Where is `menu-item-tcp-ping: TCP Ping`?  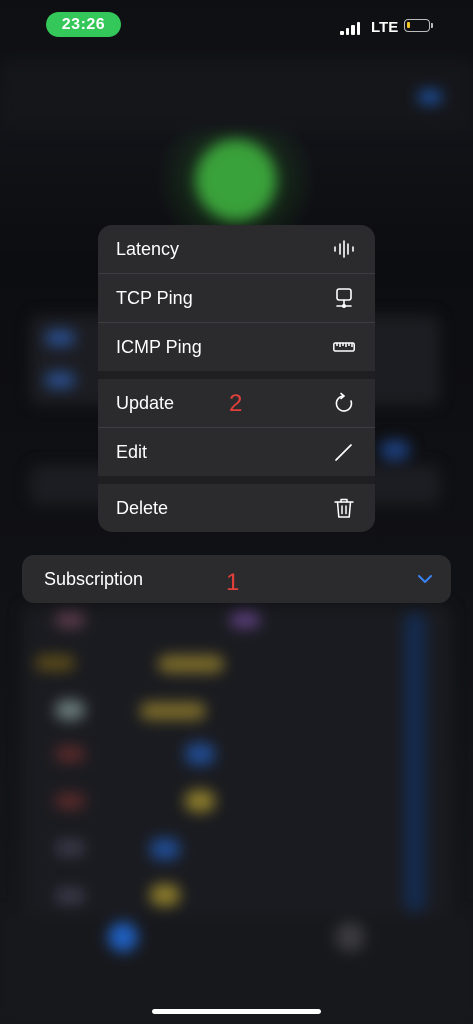
menu-item-tcp-ping: TCP Ping is located at coordinates (236, 298).